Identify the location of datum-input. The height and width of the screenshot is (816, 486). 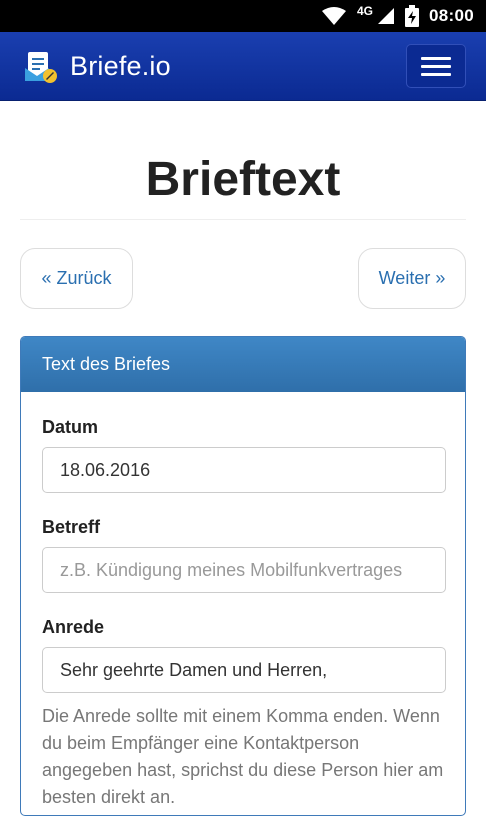
(244, 470).